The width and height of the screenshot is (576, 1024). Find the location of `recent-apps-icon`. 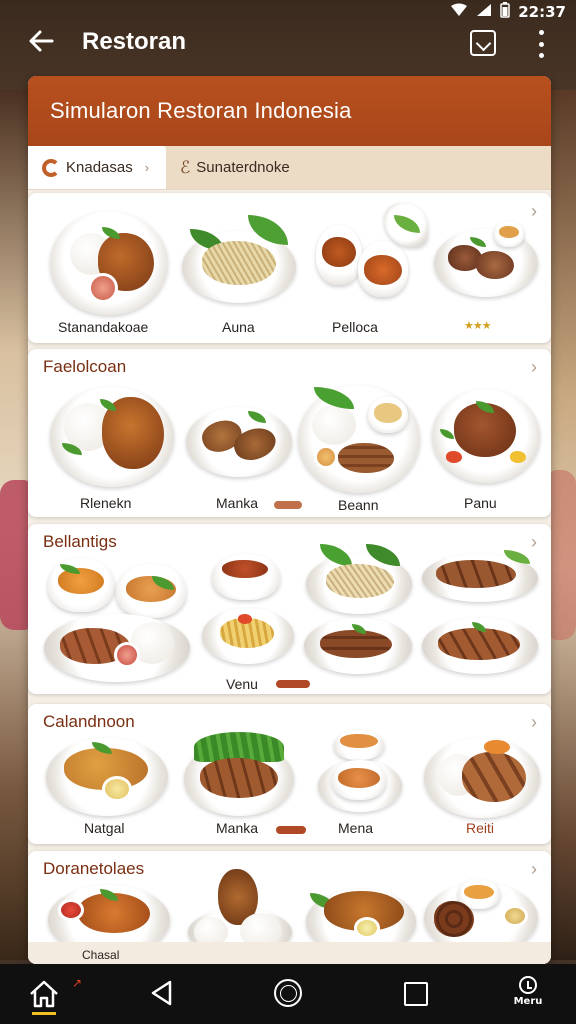

recent-apps-icon is located at coordinates (416, 994).